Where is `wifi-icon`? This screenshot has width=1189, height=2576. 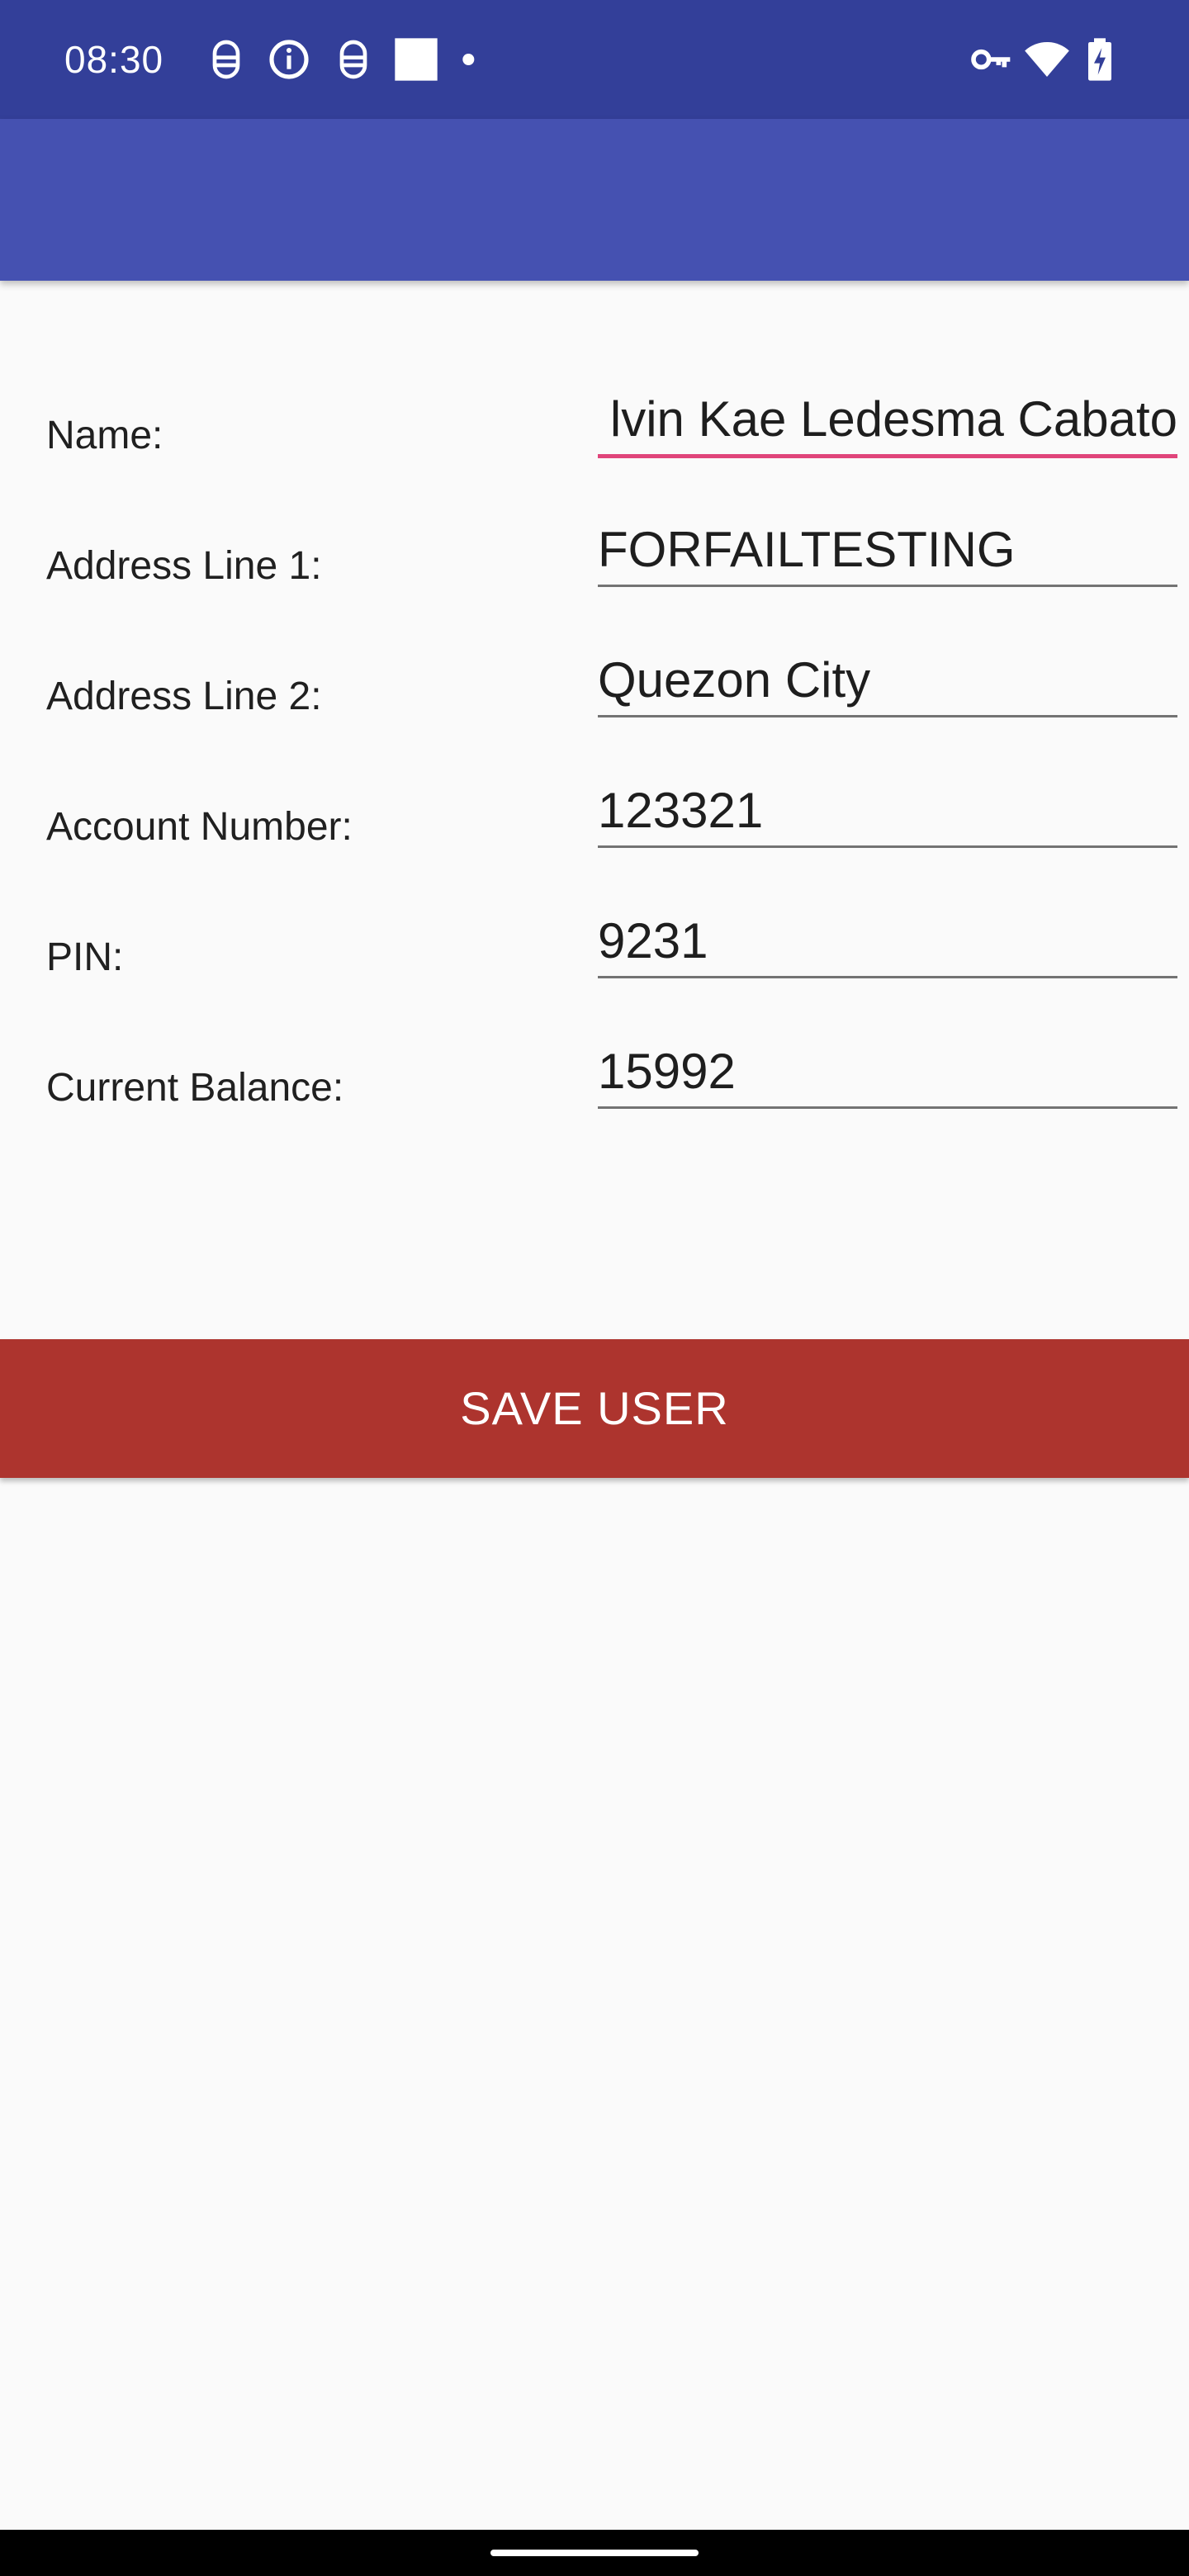 wifi-icon is located at coordinates (1047, 59).